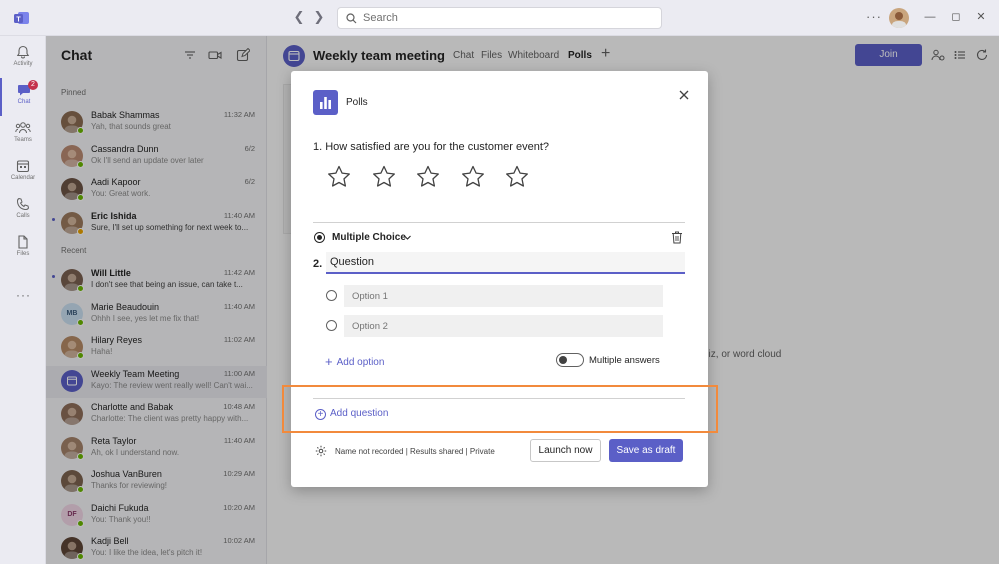 This screenshot has height=564, width=999. What do you see at coordinates (930, 17) in the screenshot?
I see `minimize-icon: —` at bounding box center [930, 17].